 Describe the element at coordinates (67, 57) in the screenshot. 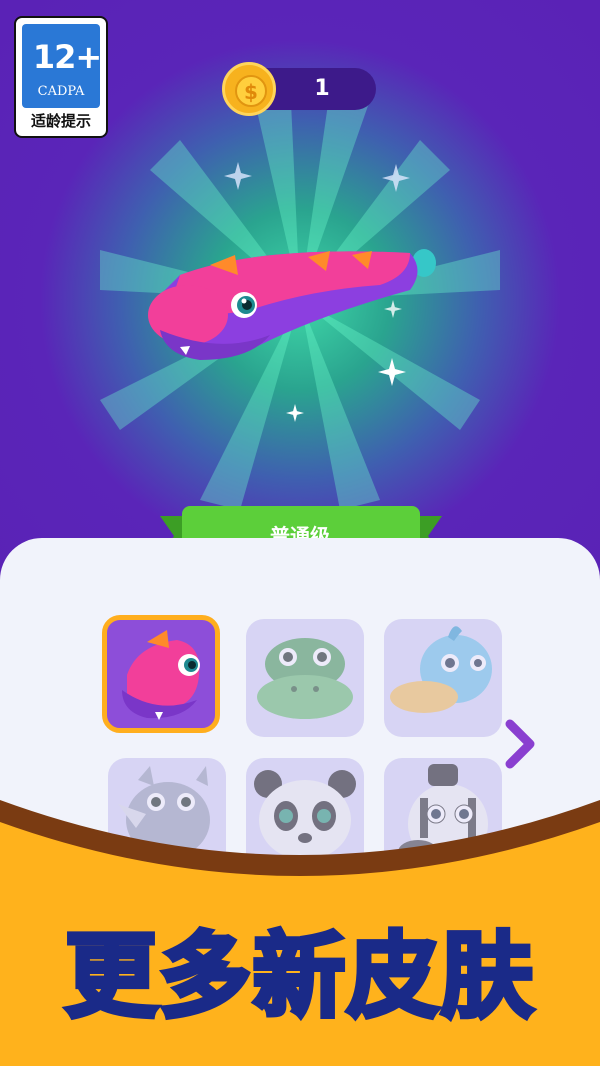

I see `age-rating-number: 12+` at that location.